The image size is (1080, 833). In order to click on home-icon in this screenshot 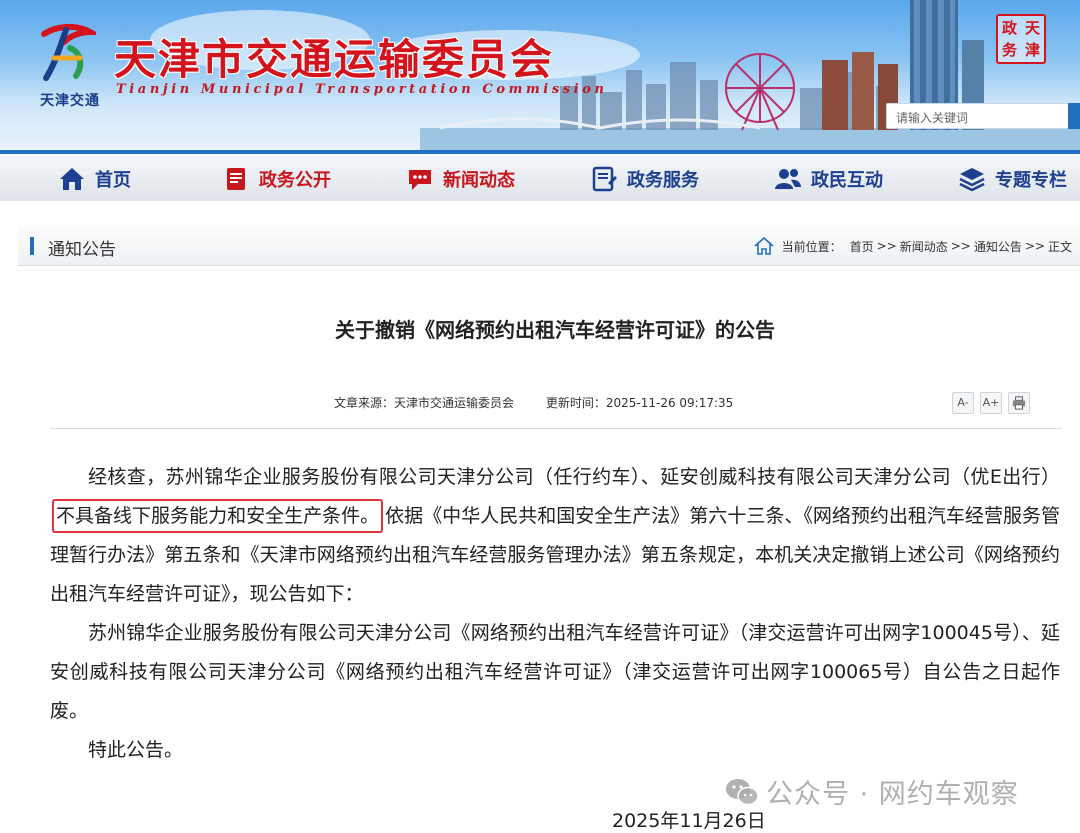, I will do `click(72, 179)`.